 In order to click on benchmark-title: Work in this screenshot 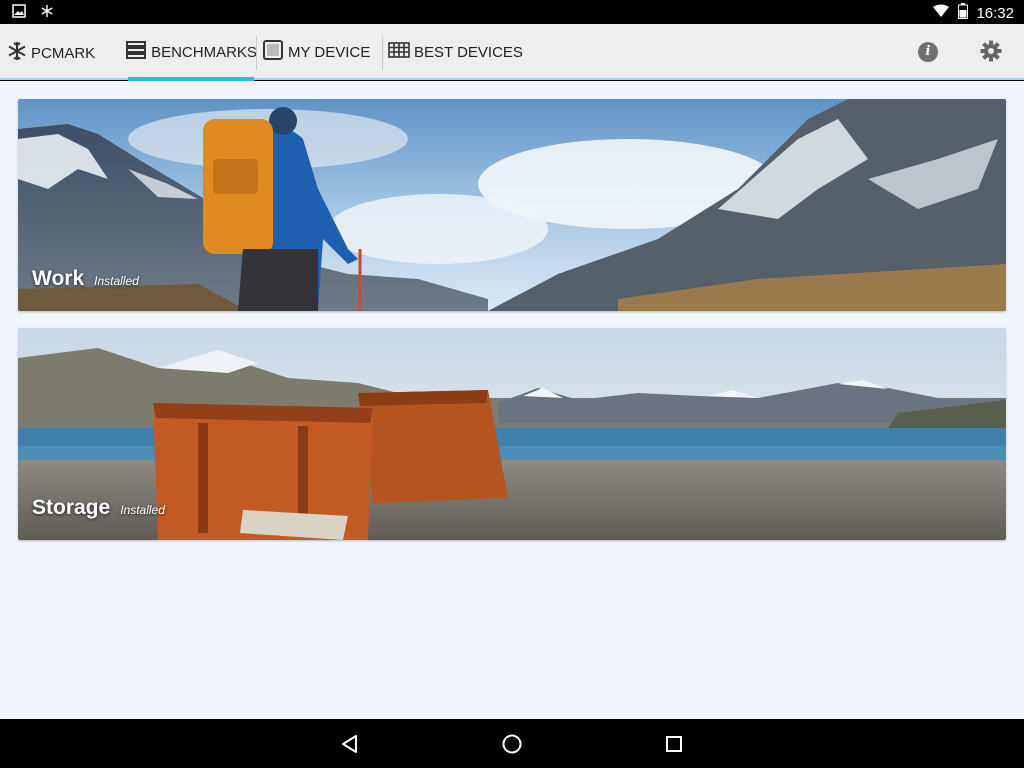, I will do `click(58, 278)`.